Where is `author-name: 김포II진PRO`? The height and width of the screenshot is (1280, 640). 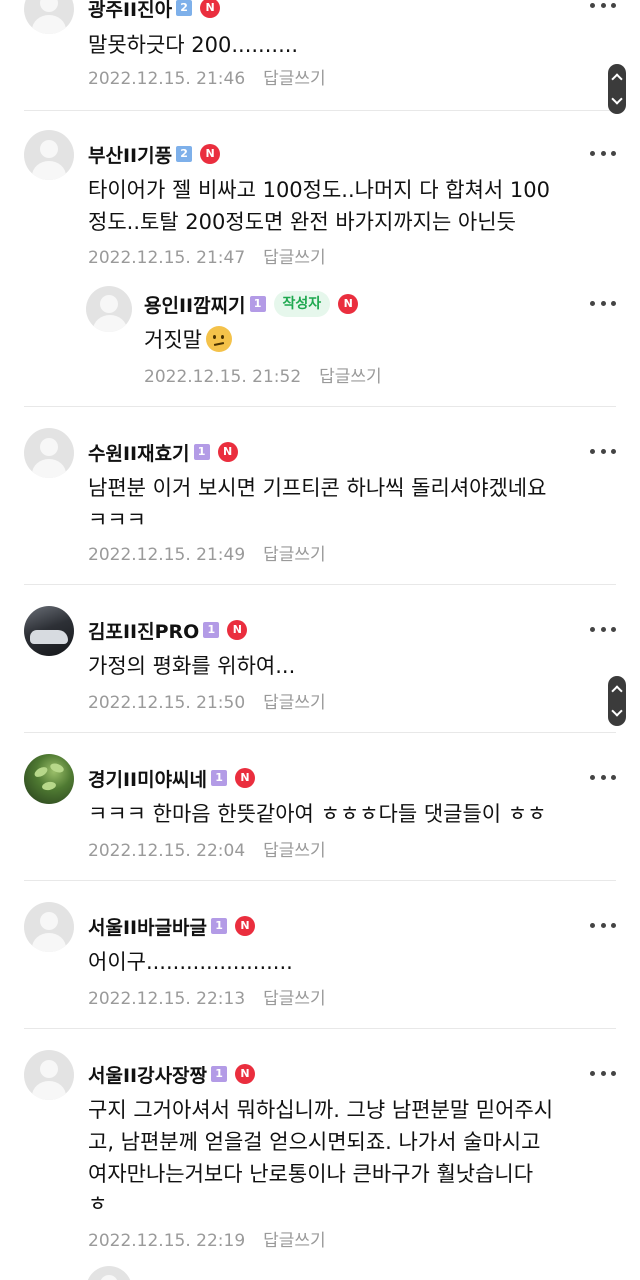
author-name: 김포II진PRO is located at coordinates (143, 630).